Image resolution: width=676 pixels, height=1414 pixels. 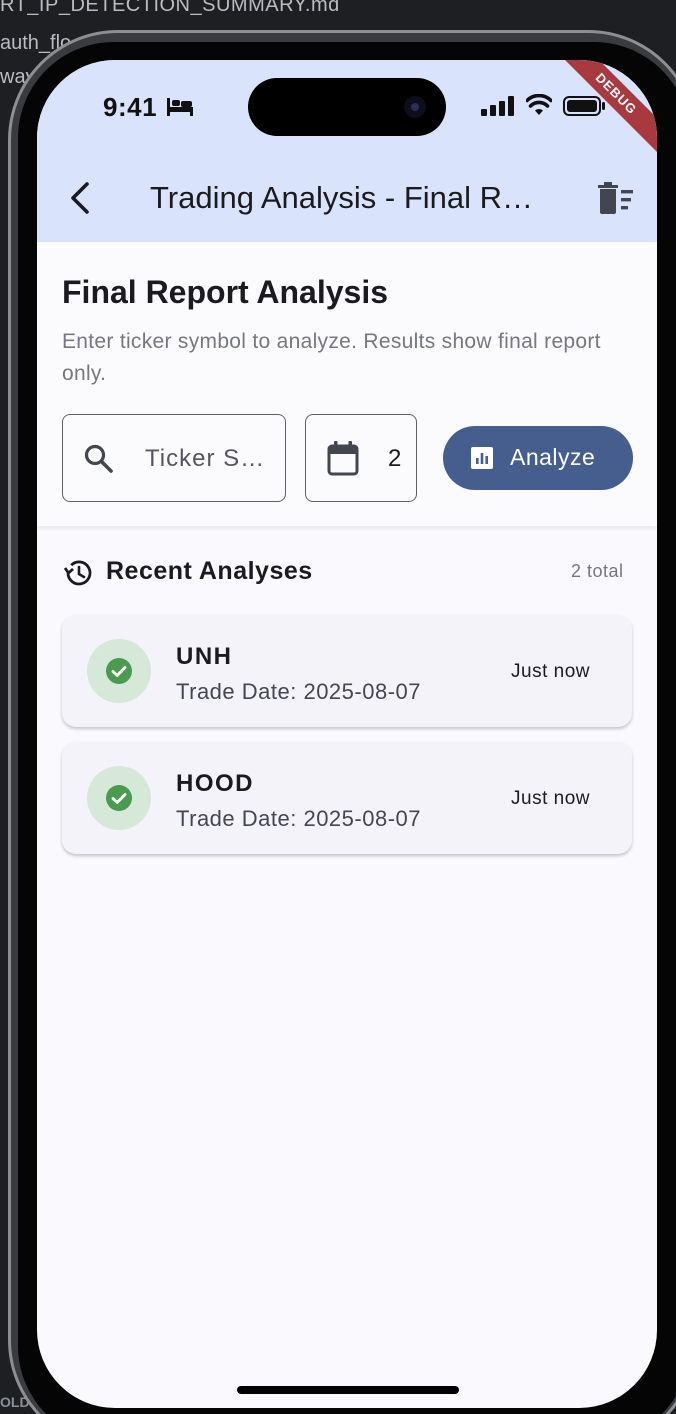 I want to click on battery-icon, so click(x=584, y=106).